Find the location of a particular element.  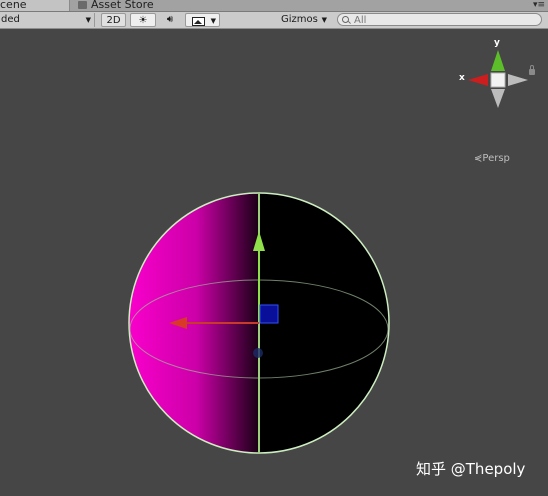

search-placeholder: All is located at coordinates (360, 20).